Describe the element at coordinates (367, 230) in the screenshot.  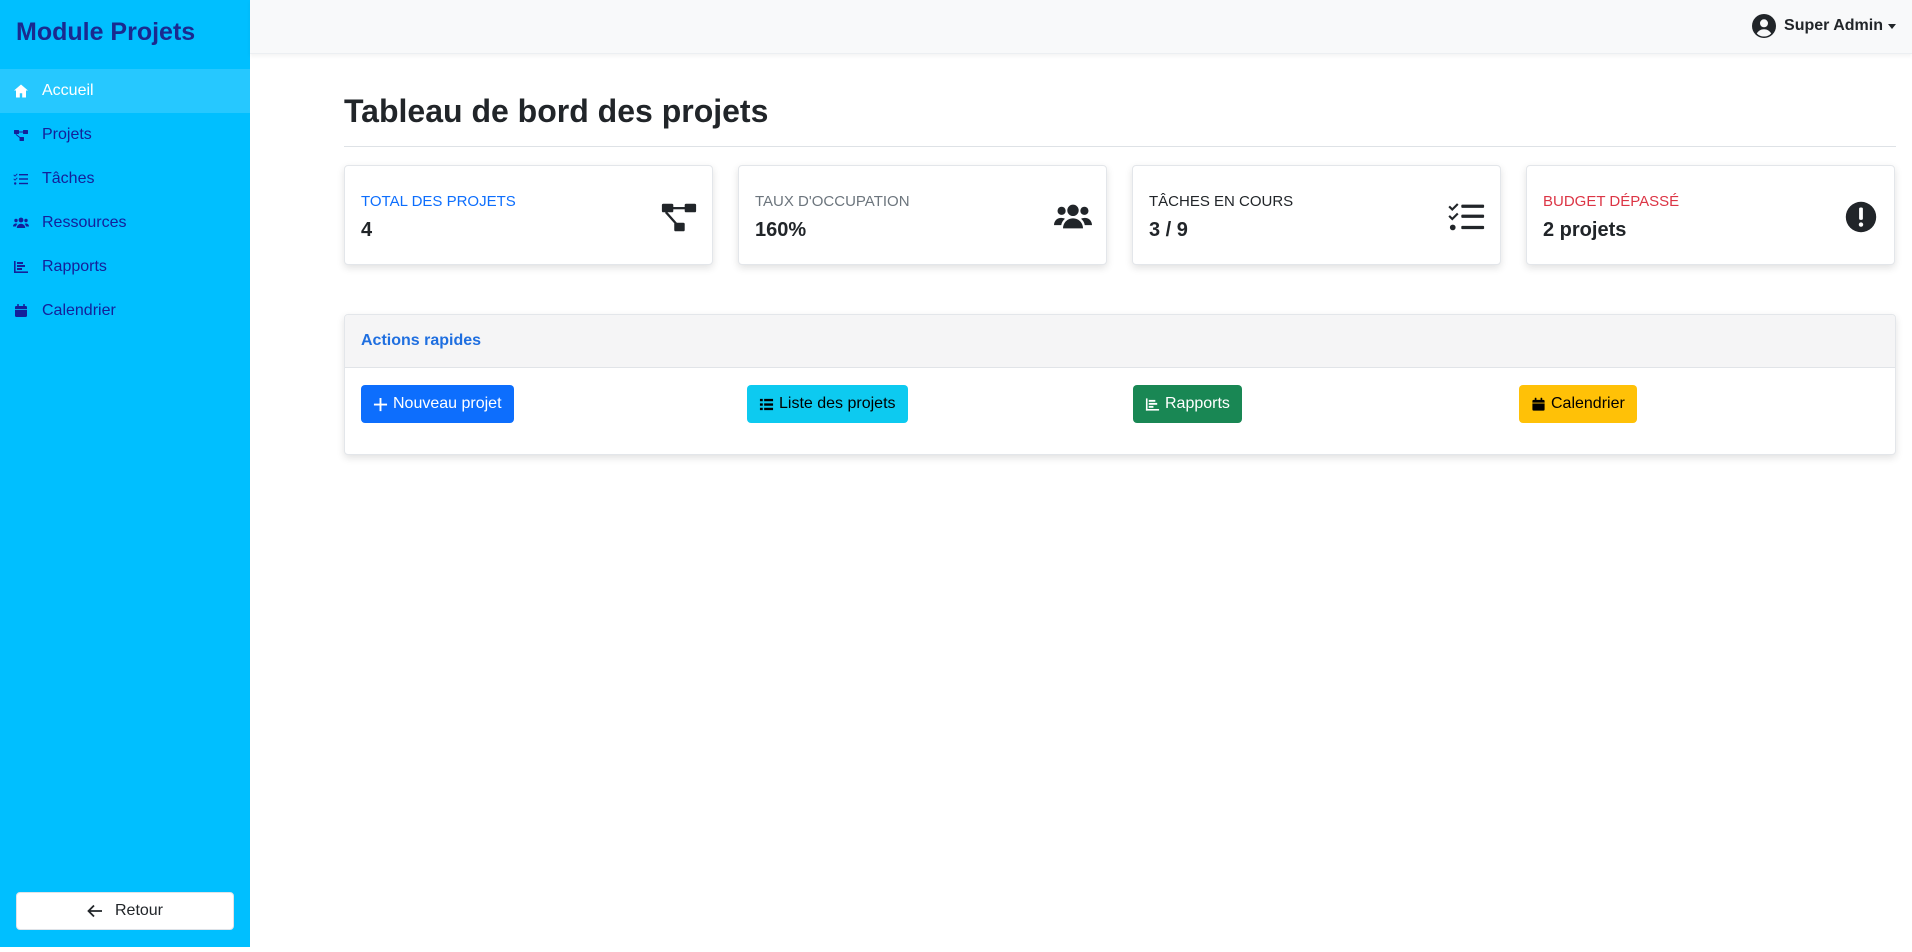
I see `stat-card-value: 4` at that location.